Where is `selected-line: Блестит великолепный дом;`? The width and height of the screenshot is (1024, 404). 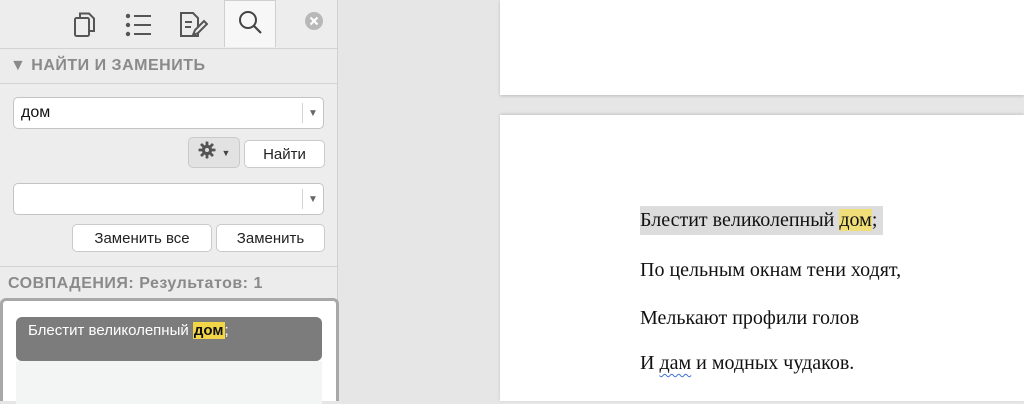 selected-line: Блестит великолепный дом; is located at coordinates (762, 220).